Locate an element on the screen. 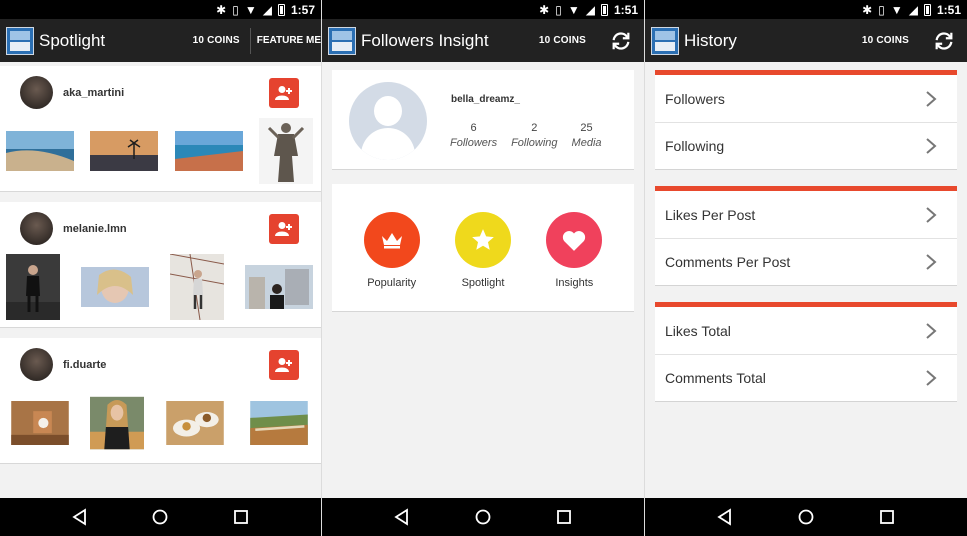 This screenshot has width=967, height=536. history-item-label: Following is located at coordinates (695, 146).